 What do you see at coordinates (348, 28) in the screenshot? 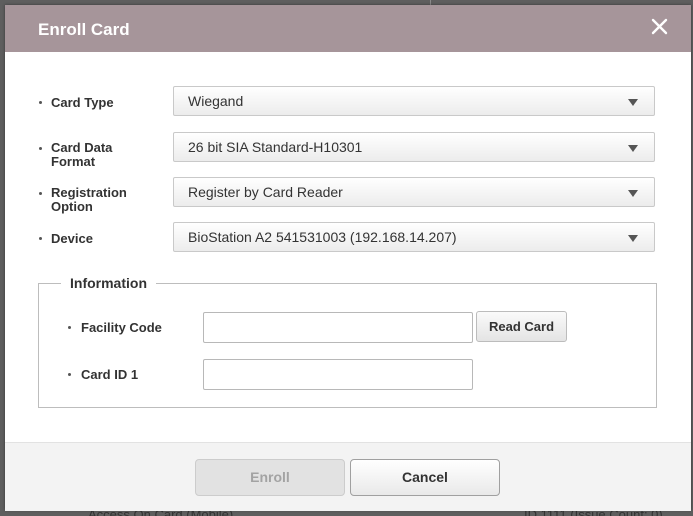
I see `dialog-titlebar: Enroll Card` at bounding box center [348, 28].